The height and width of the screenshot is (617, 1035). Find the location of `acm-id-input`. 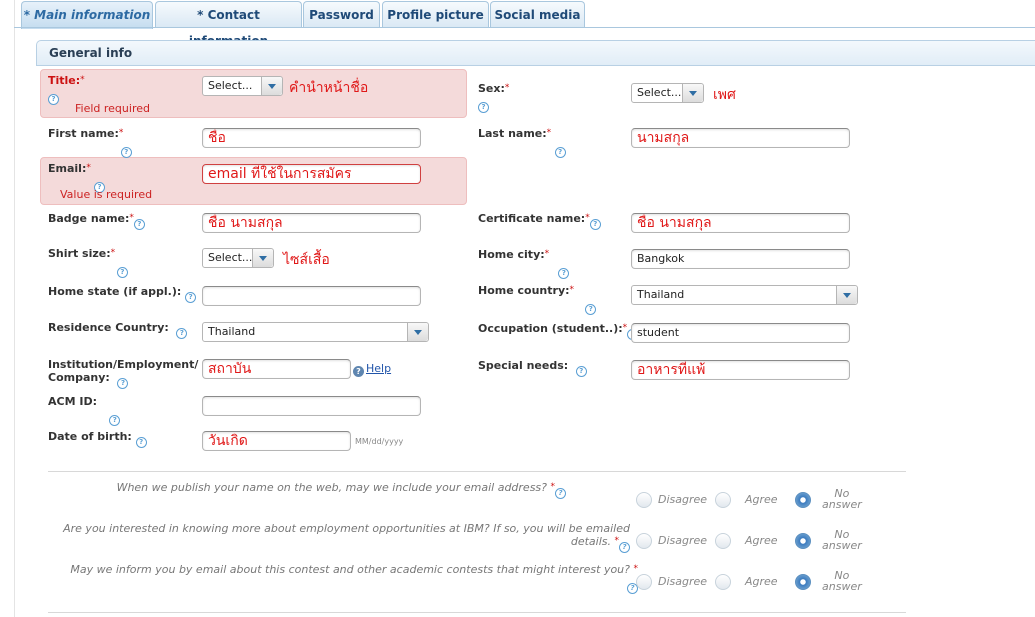

acm-id-input is located at coordinates (311, 406).